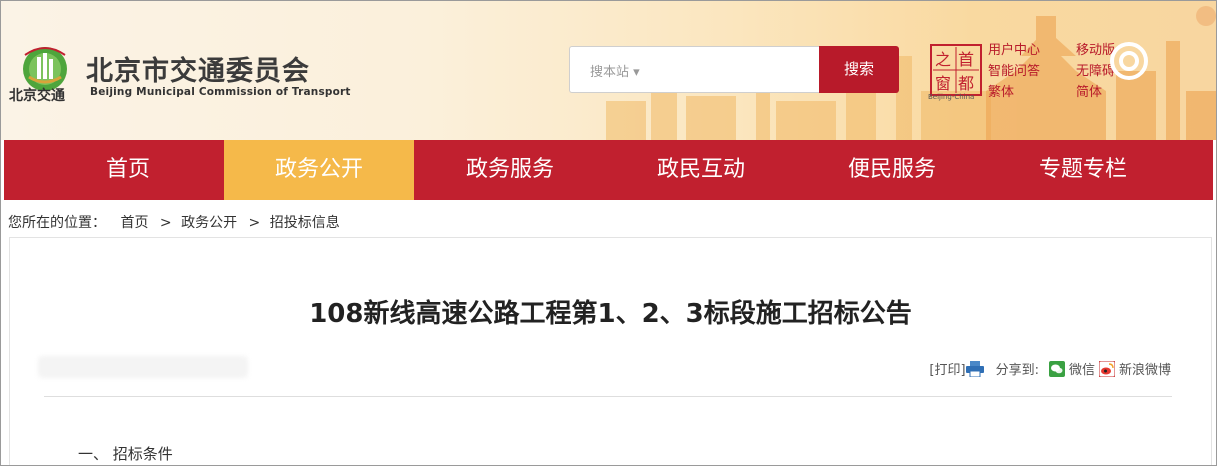  I want to click on section-heading-bidding-conditions: 一、 招标条件, so click(125, 454).